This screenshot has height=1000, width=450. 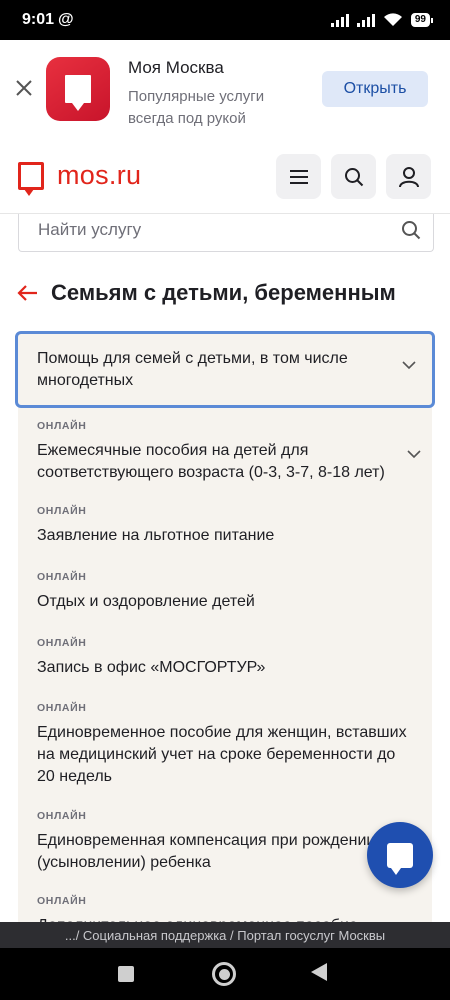 I want to click on site-logo: mos.ru, so click(x=80, y=178).